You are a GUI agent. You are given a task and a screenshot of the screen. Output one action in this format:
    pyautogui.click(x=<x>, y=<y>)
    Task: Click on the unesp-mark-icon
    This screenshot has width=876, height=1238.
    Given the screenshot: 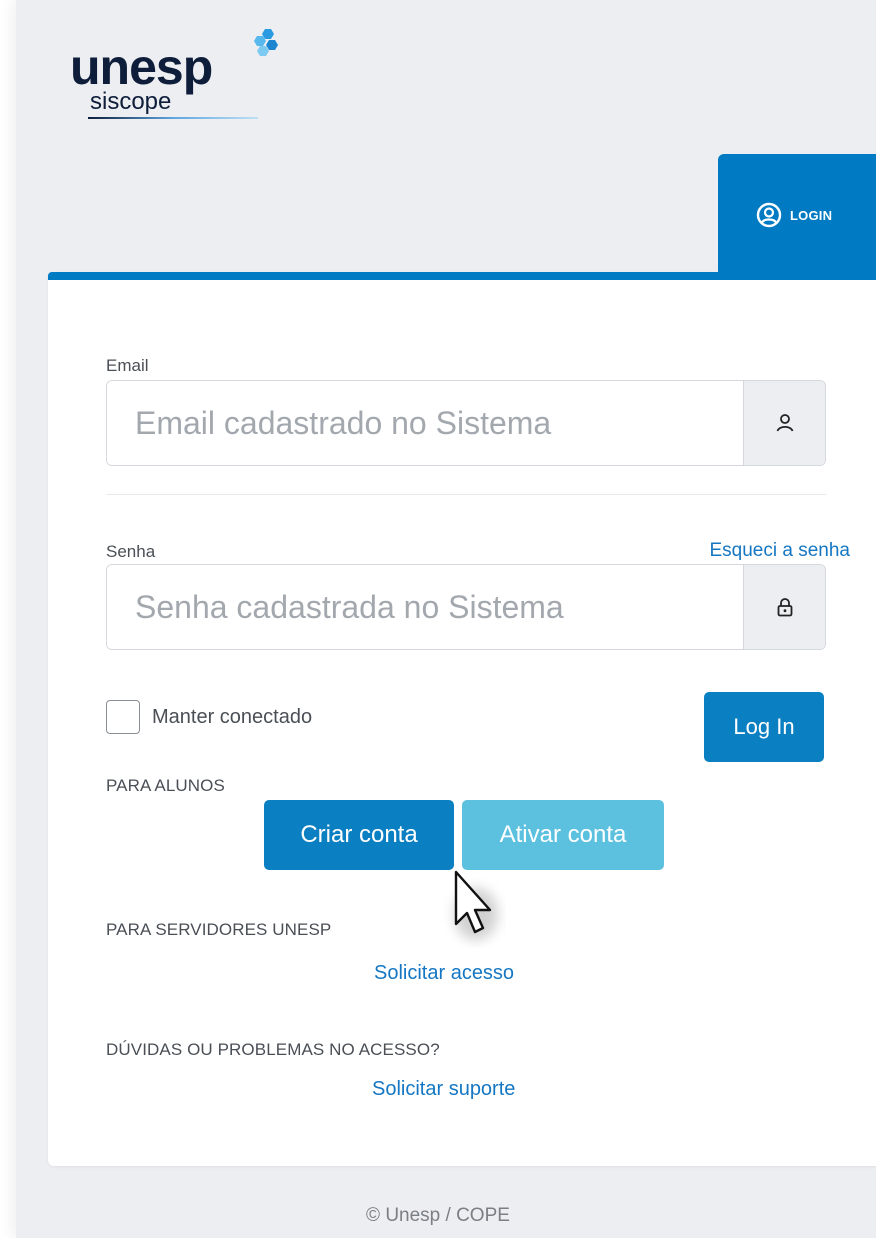 What is the action you would take?
    pyautogui.click(x=266, y=42)
    